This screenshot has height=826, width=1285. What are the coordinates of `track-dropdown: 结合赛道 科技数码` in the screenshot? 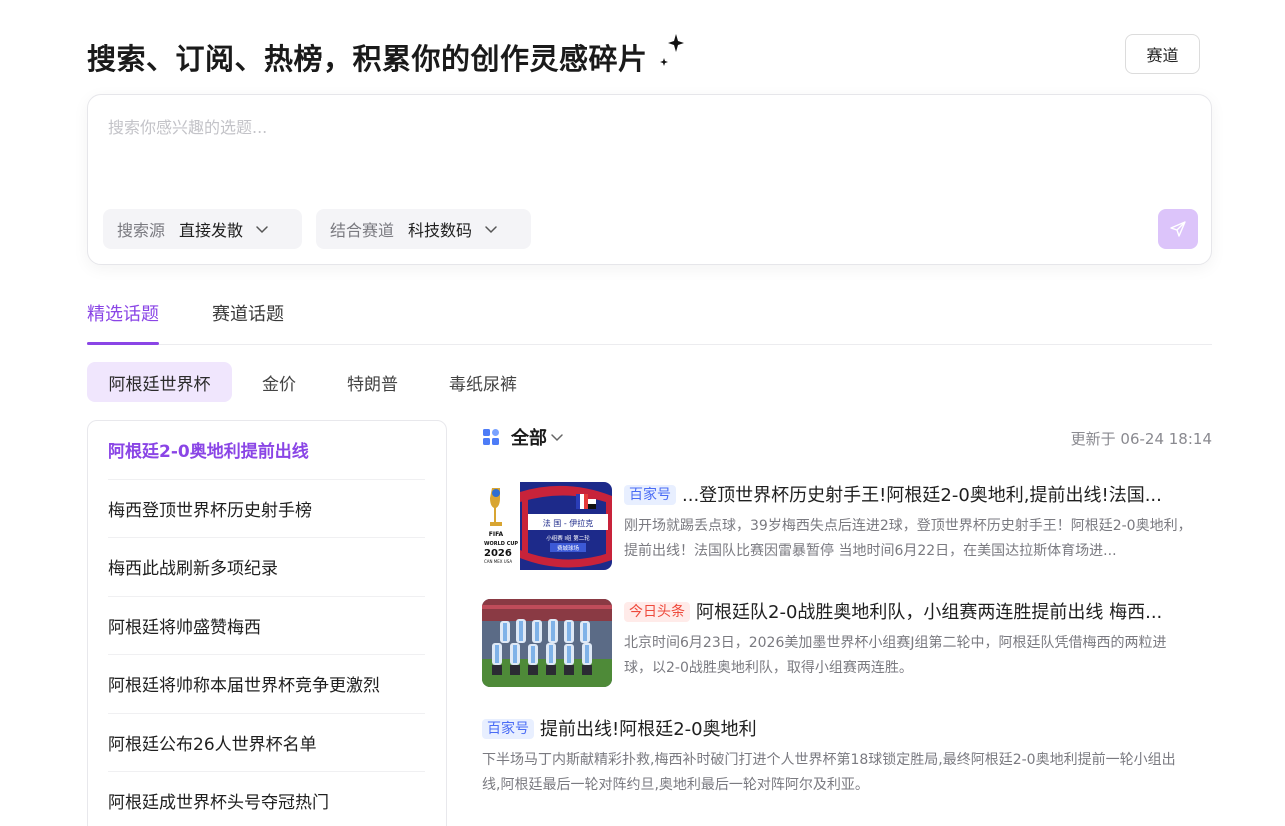 It's located at (423, 229).